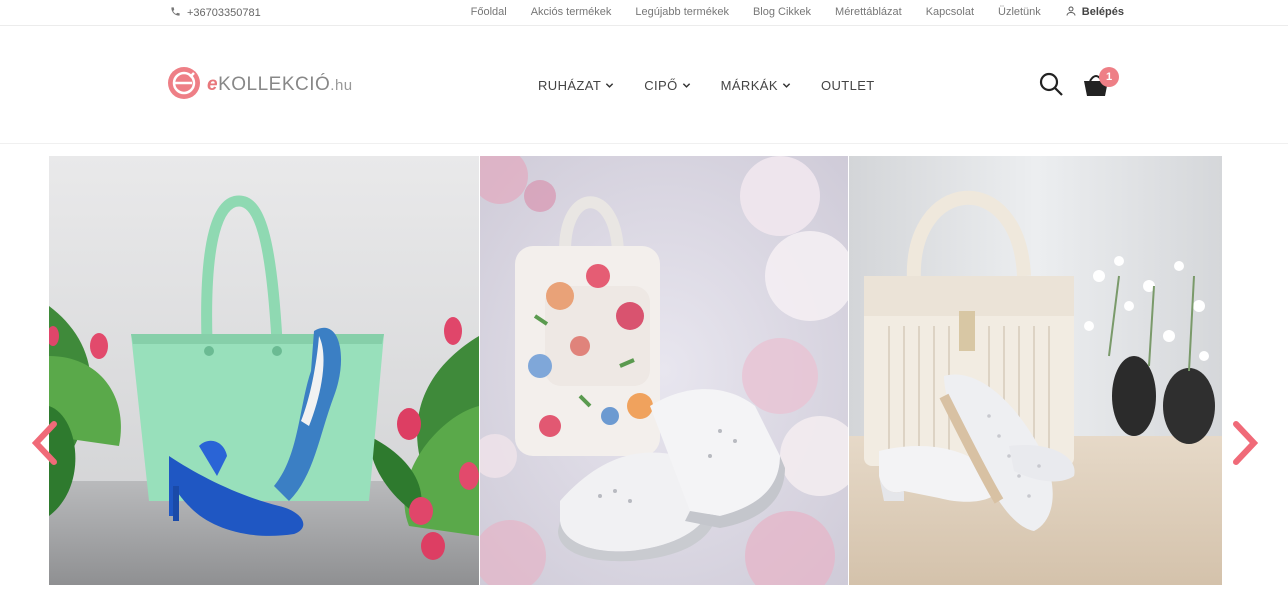  I want to click on main-navigation: RUHÁZAT CIPŐ MÁRKÁK OUTLET, so click(706, 85).